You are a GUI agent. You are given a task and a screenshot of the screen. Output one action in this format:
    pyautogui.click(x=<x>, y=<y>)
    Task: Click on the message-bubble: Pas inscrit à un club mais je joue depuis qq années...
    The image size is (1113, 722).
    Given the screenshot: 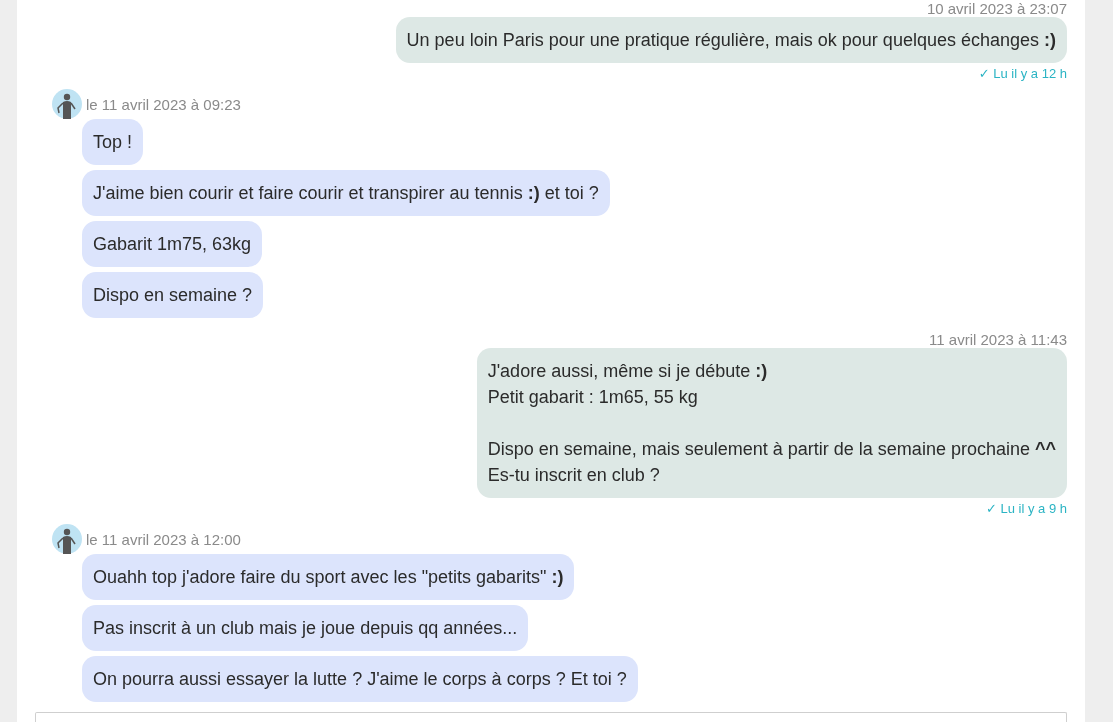 What is the action you would take?
    pyautogui.click(x=305, y=628)
    